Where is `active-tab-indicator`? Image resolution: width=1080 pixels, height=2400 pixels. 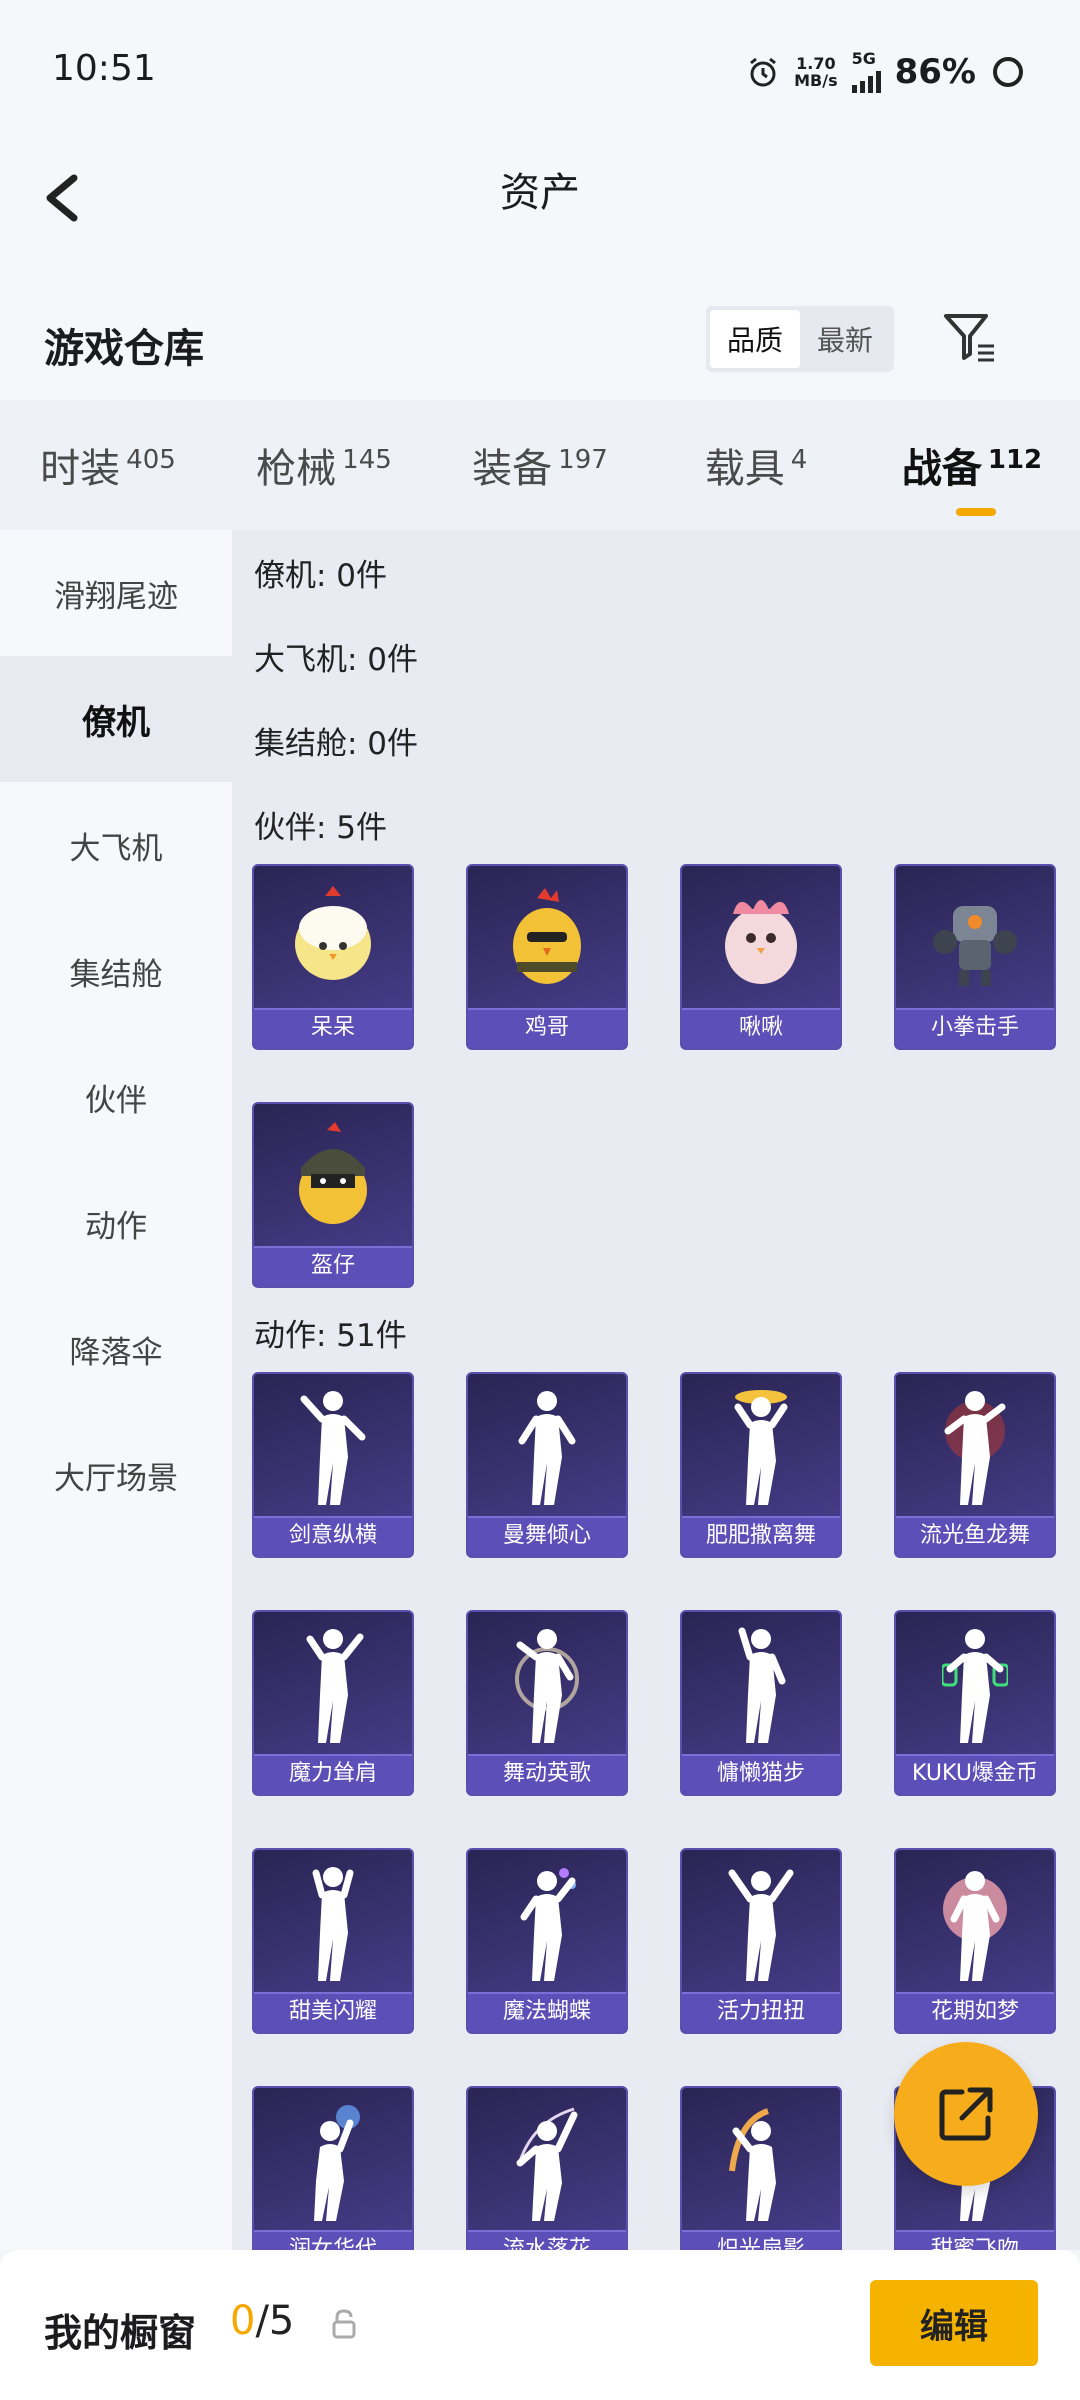
active-tab-indicator is located at coordinates (976, 512).